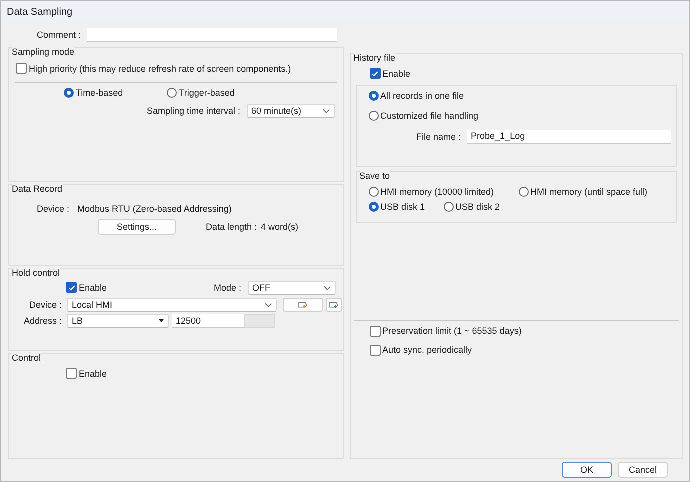 This screenshot has height=482, width=690. I want to click on mode-label: Mode :, so click(228, 288).